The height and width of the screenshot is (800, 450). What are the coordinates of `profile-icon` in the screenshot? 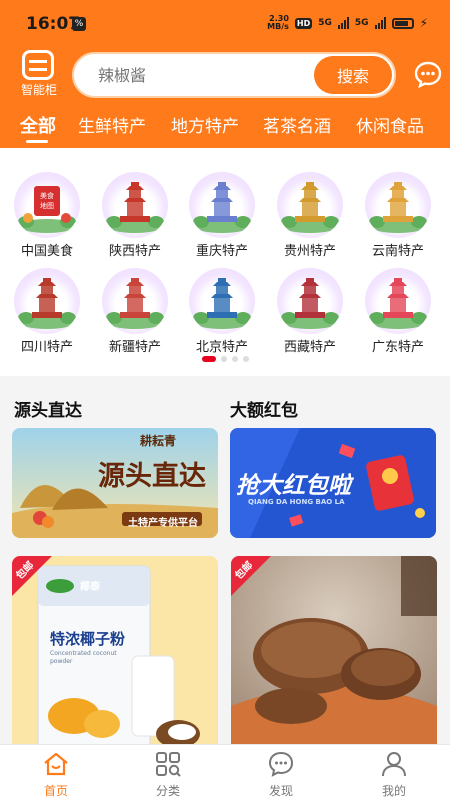 It's located at (394, 764).